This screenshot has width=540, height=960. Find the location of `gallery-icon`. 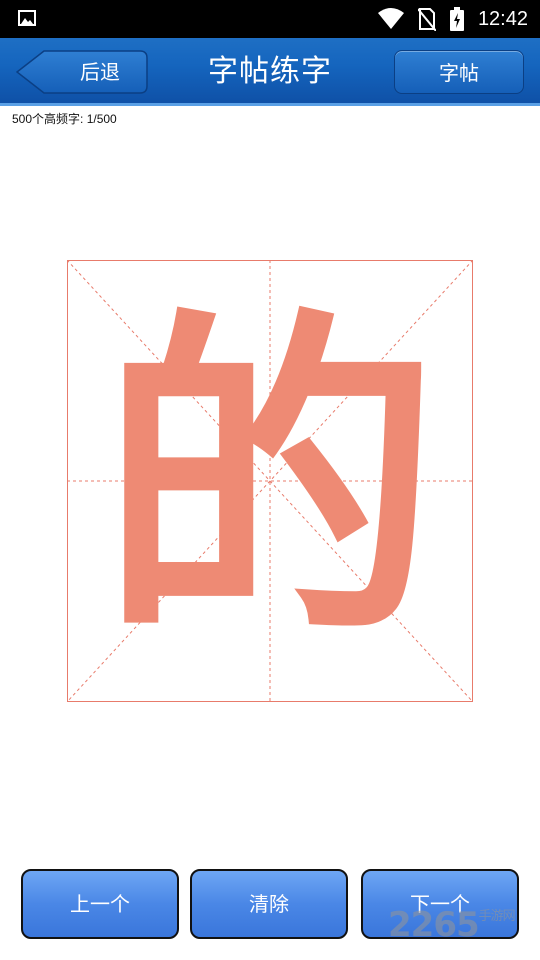

gallery-icon is located at coordinates (27, 18).